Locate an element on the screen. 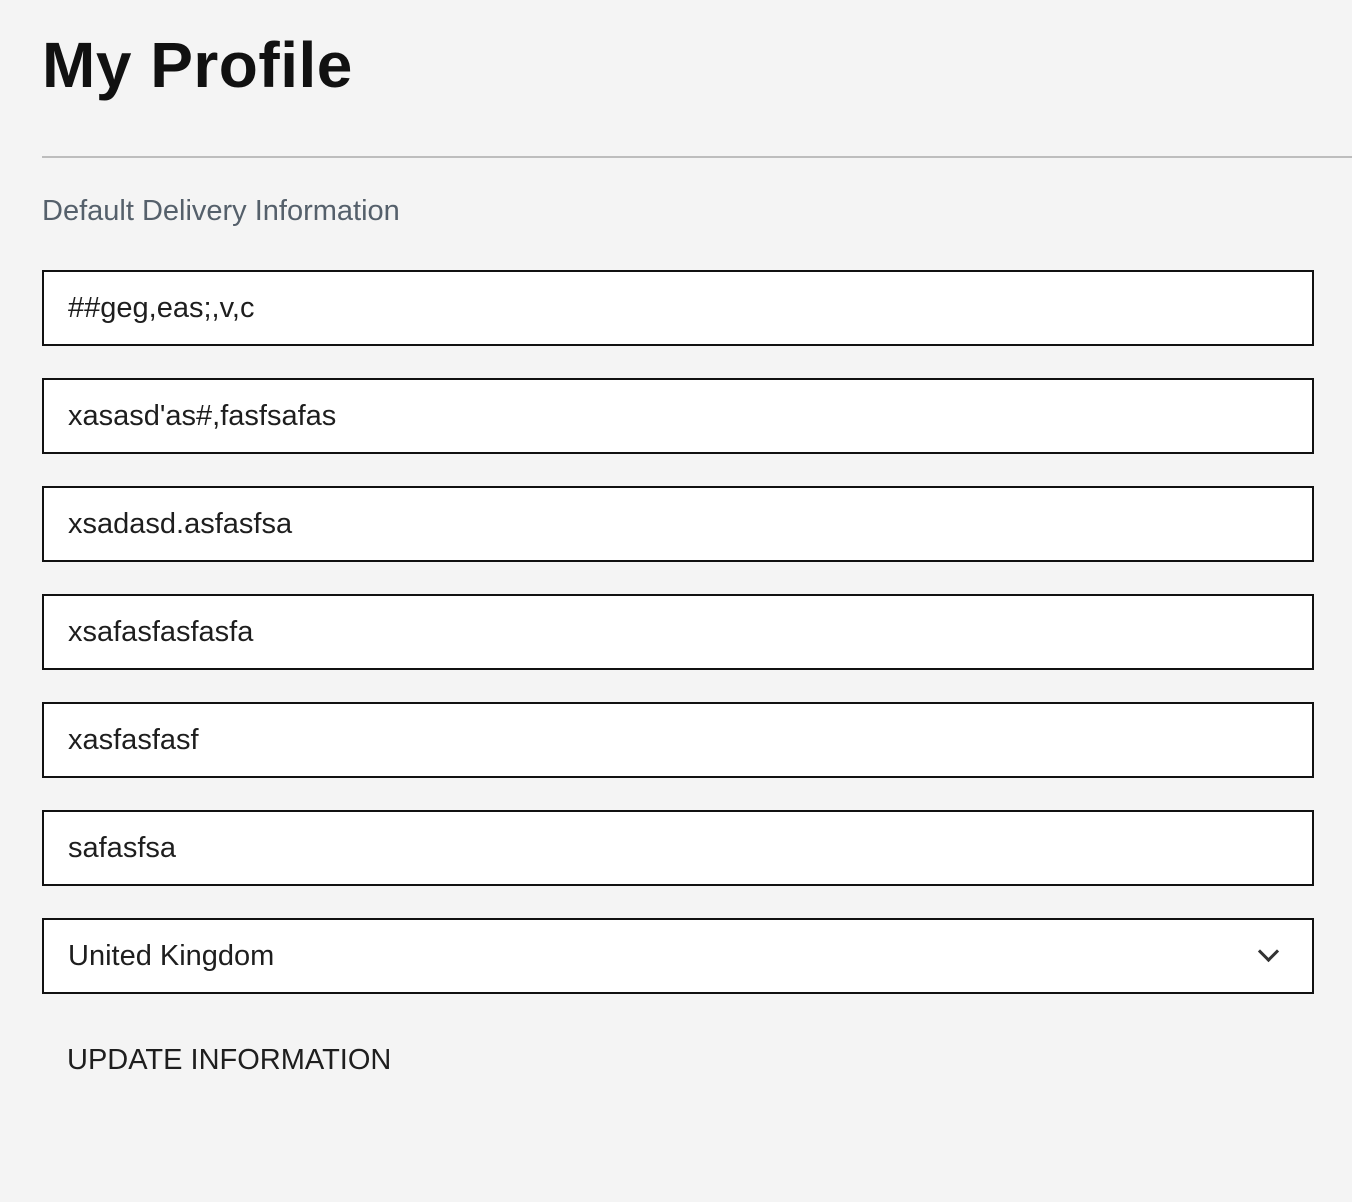  address-line-1-field is located at coordinates (678, 308).